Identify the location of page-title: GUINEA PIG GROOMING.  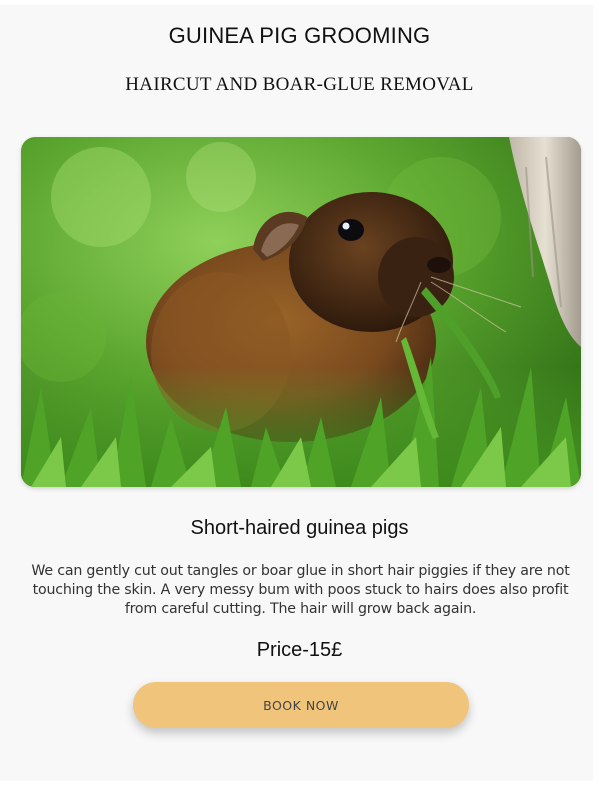
(299, 35).